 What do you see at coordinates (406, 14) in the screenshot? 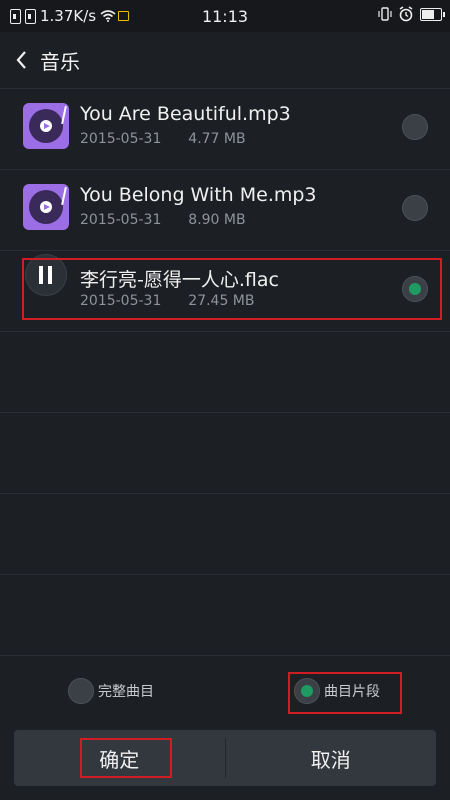
I see `alarm-icon` at bounding box center [406, 14].